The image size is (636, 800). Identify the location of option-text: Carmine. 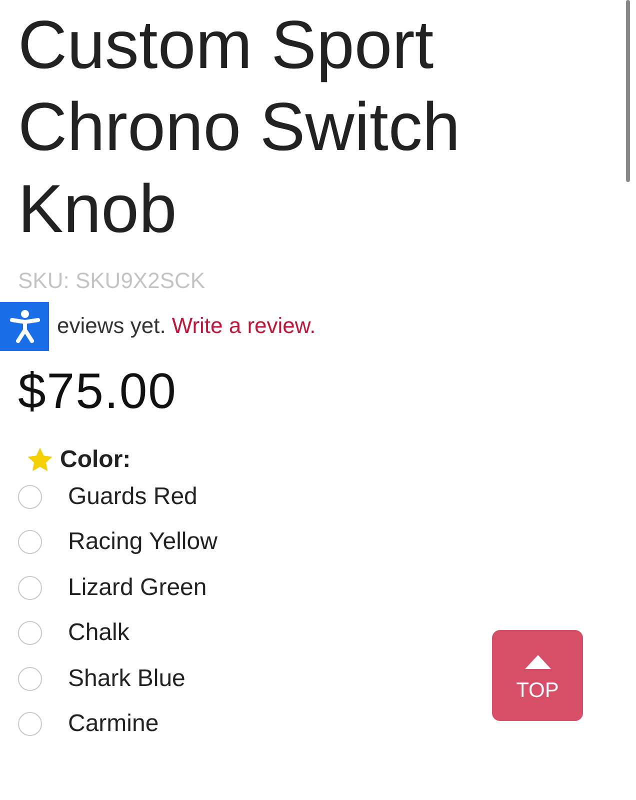
(113, 724).